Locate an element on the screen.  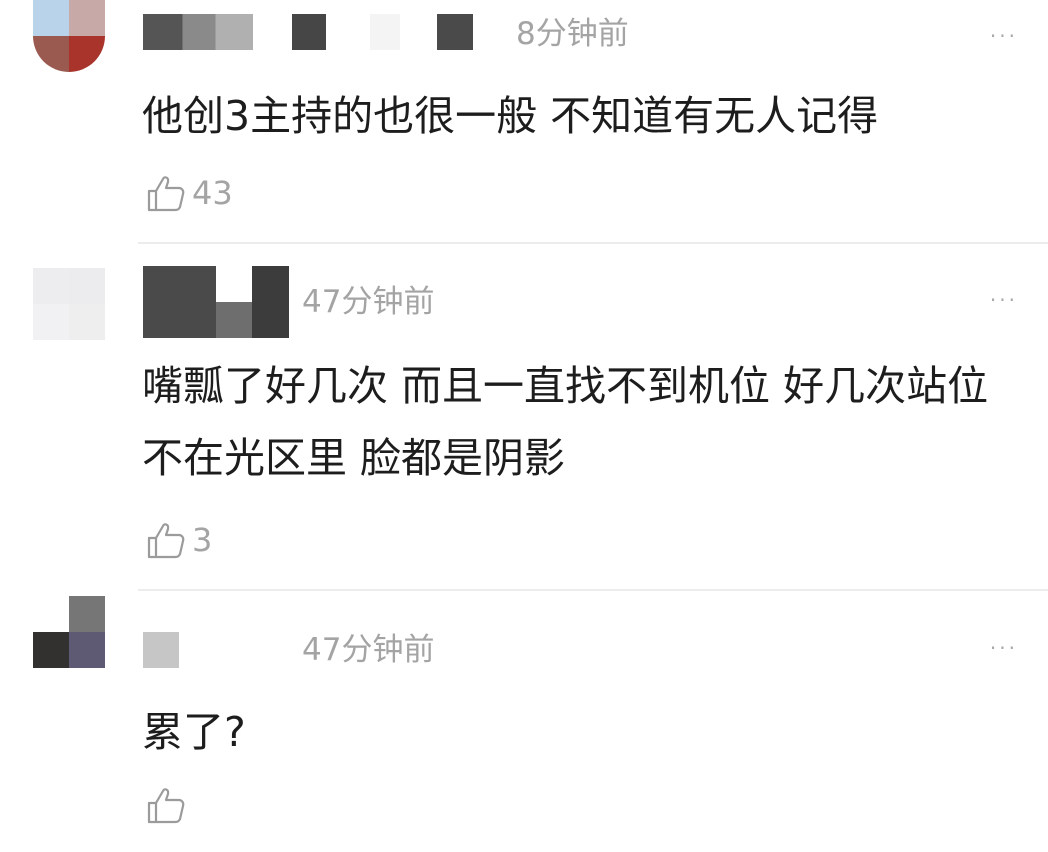
comment-text: 他创3主持的也很一般 不知道有无人记得 is located at coordinates (510, 116).